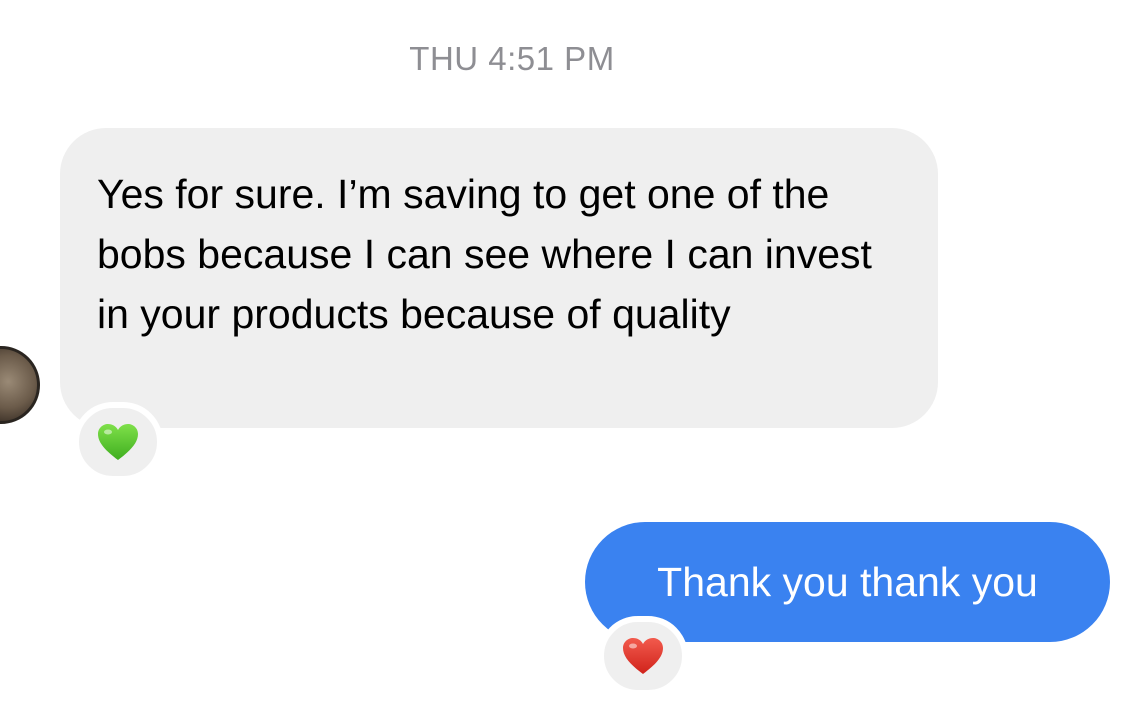  I want to click on outgoing-message-text: Thank you thank you, so click(847, 582).